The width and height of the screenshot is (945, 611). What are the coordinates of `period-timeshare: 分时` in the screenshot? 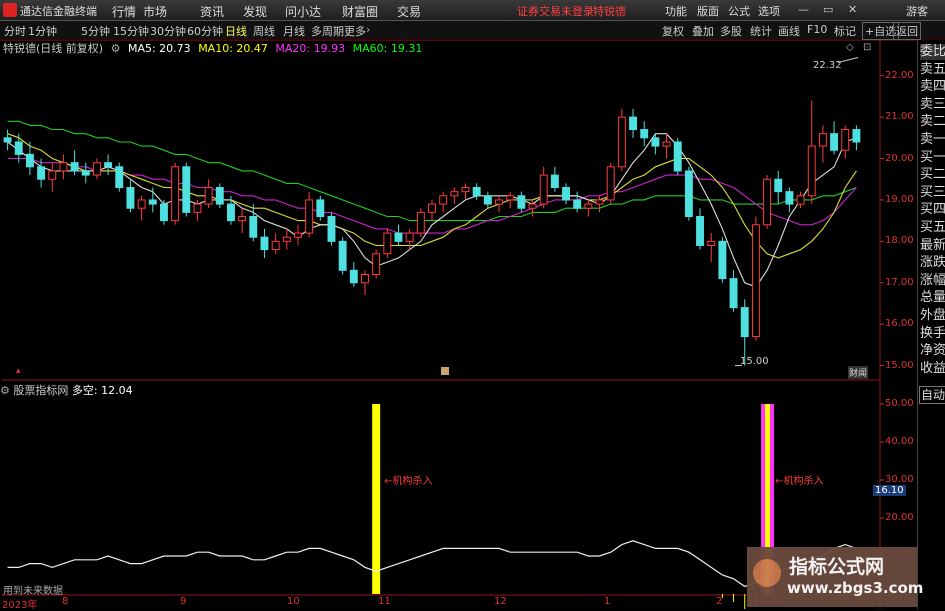 It's located at (15, 31).